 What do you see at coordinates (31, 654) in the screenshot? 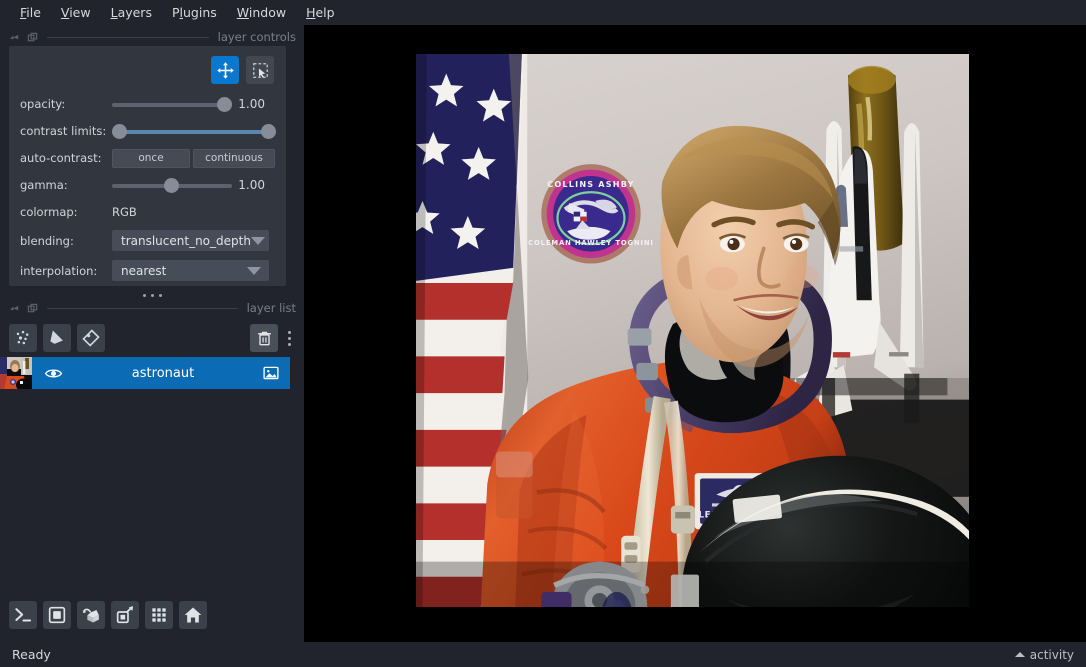
I see `status-message: Ready` at bounding box center [31, 654].